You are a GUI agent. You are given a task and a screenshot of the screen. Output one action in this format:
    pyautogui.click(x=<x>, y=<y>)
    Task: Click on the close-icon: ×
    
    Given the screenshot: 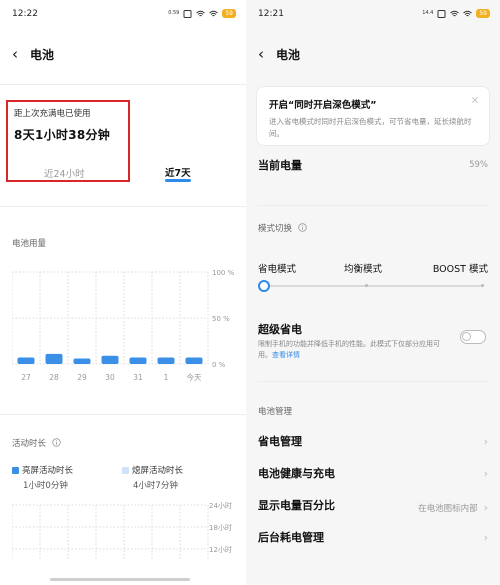 What is the action you would take?
    pyautogui.click(x=475, y=100)
    